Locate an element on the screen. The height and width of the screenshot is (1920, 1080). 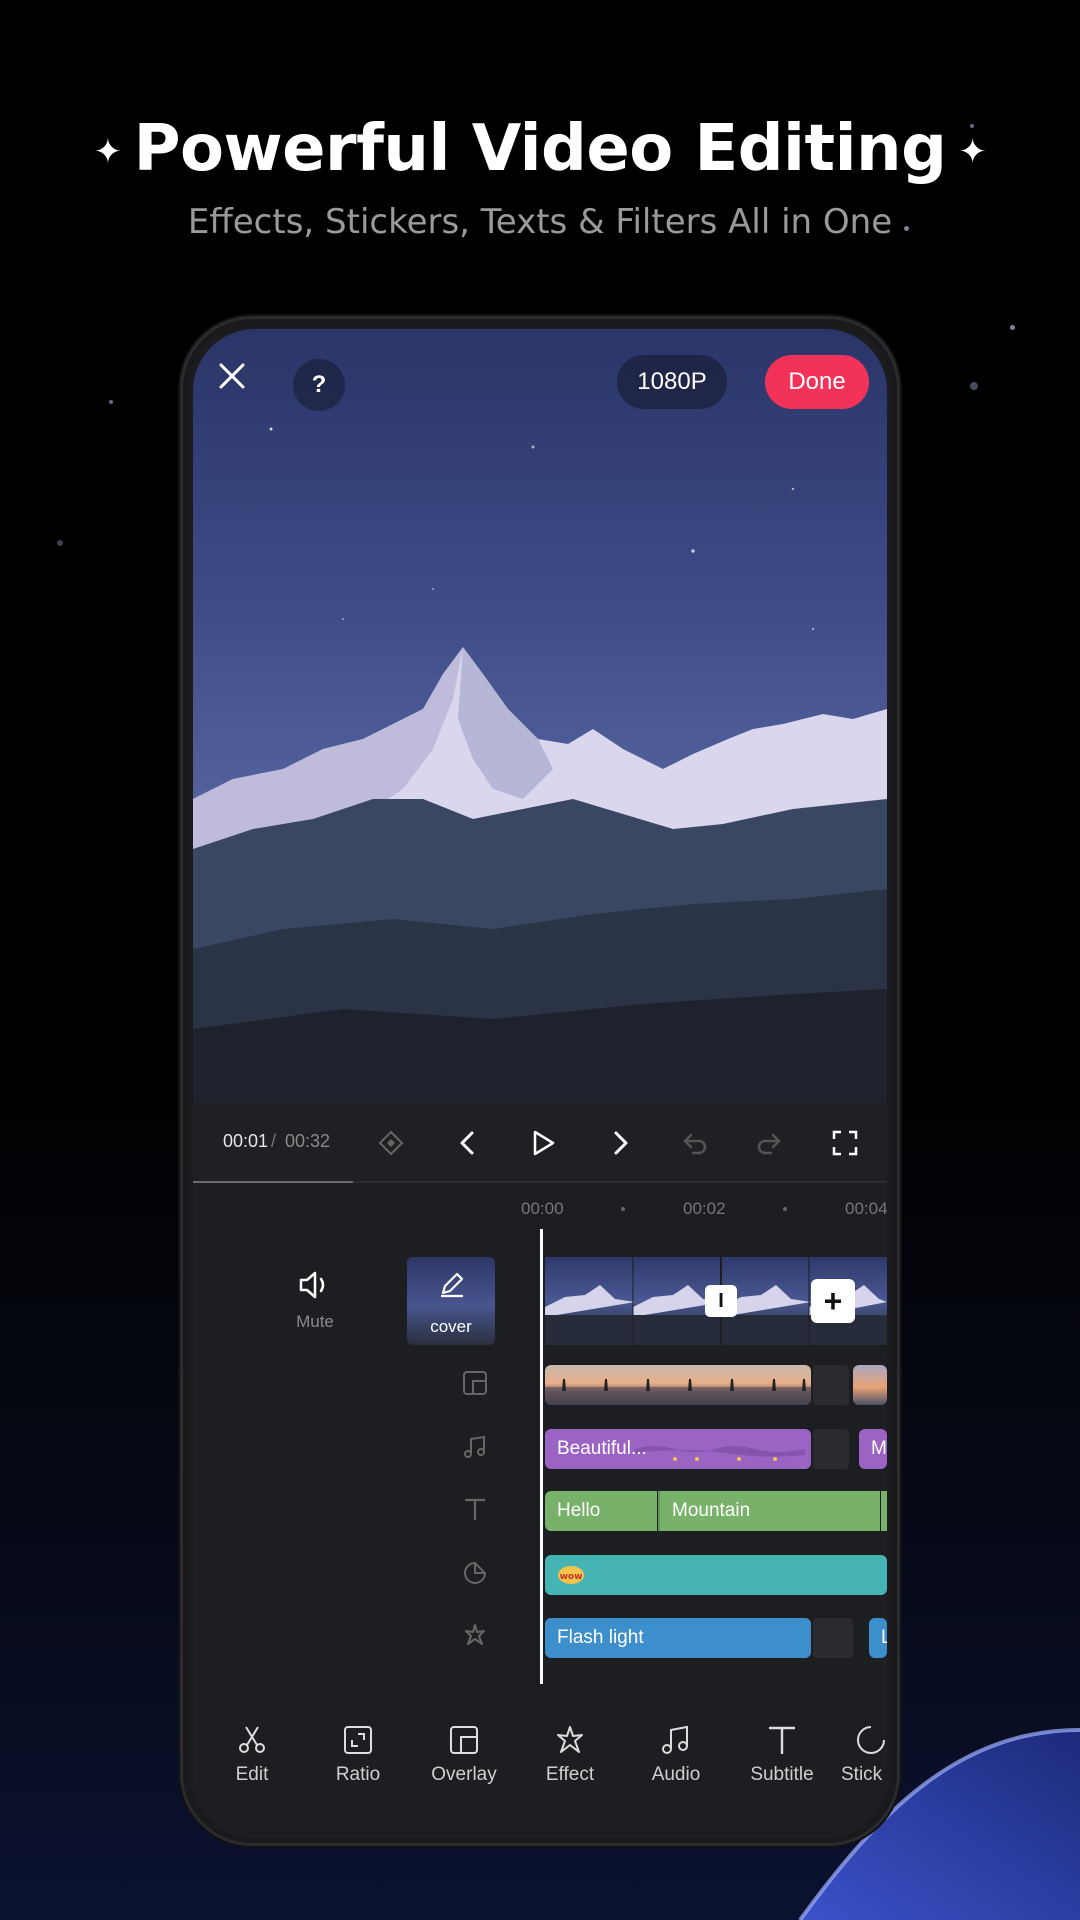
redo-icon is located at coordinates (769, 1144).